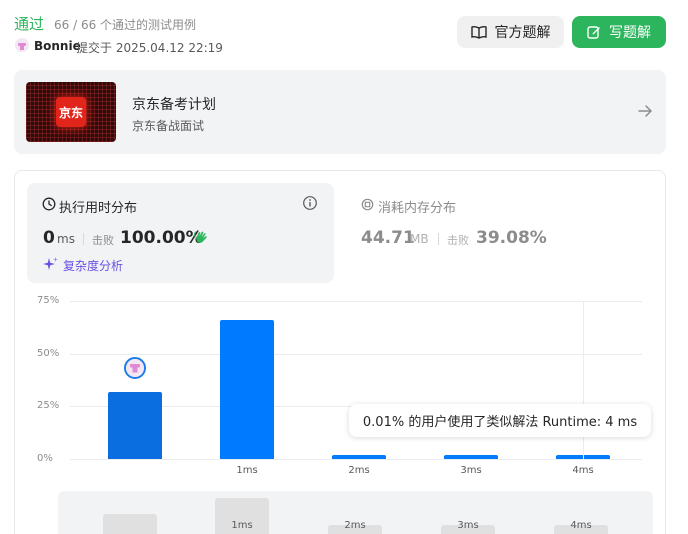  What do you see at coordinates (419, 239) in the screenshot?
I see `memory-unit: MB` at bounding box center [419, 239].